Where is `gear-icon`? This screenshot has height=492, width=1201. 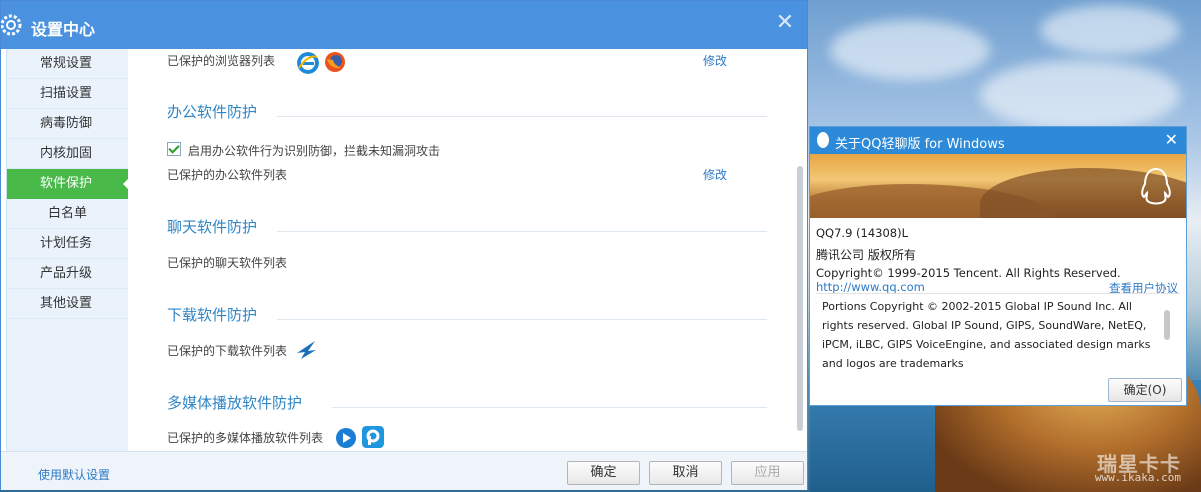
gear-icon is located at coordinates (11, 25).